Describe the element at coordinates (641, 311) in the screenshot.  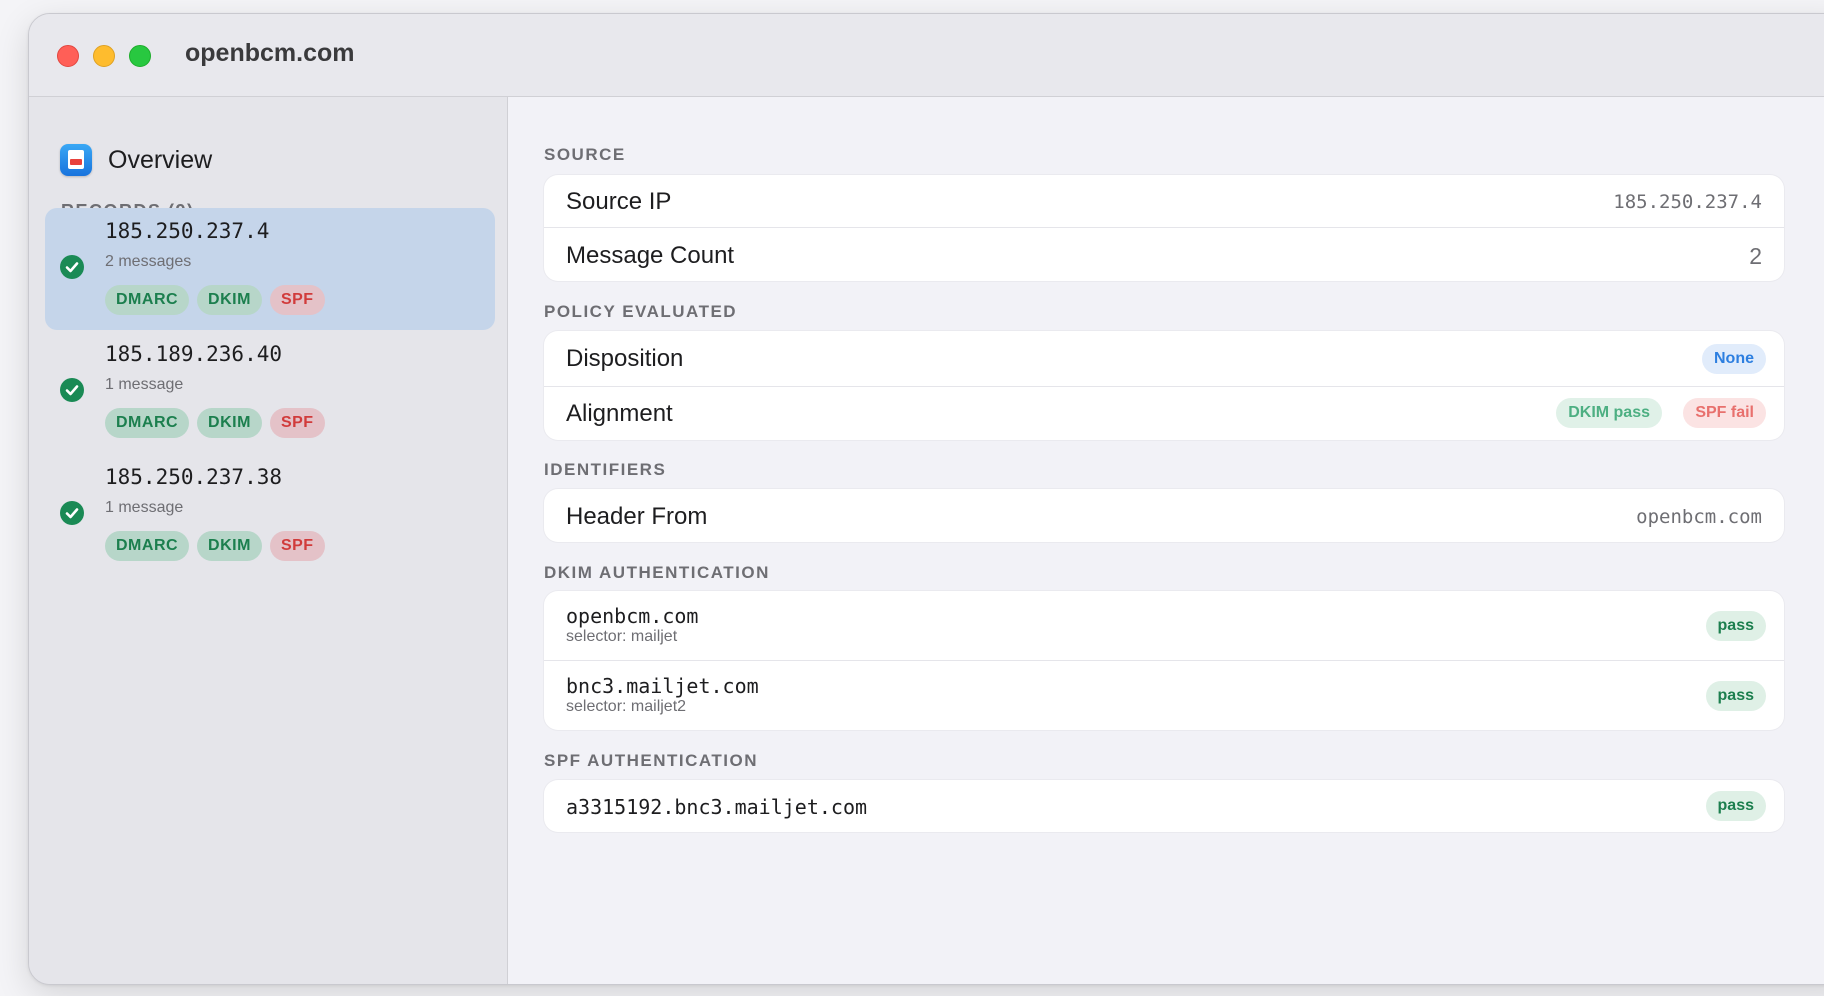
I see `section-title-policy: POLICY EVALUATED` at that location.